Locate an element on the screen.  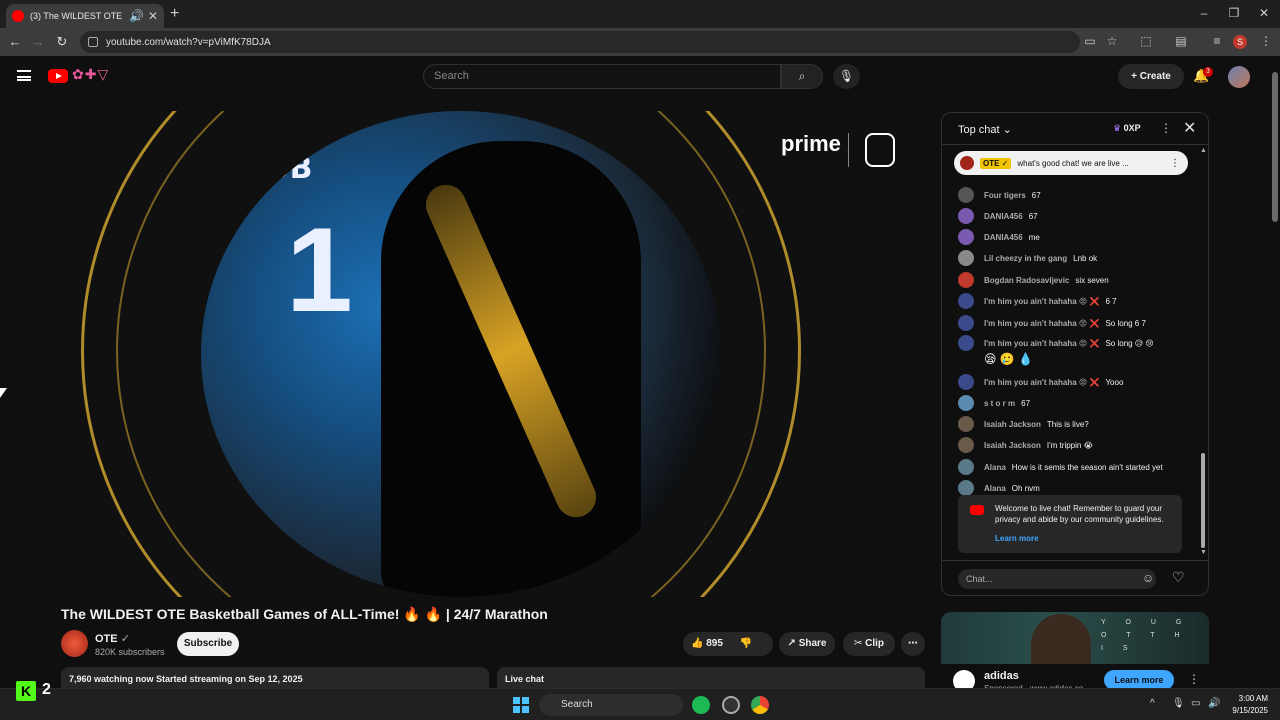
youtube-logo-icon is located at coordinates (58, 76).